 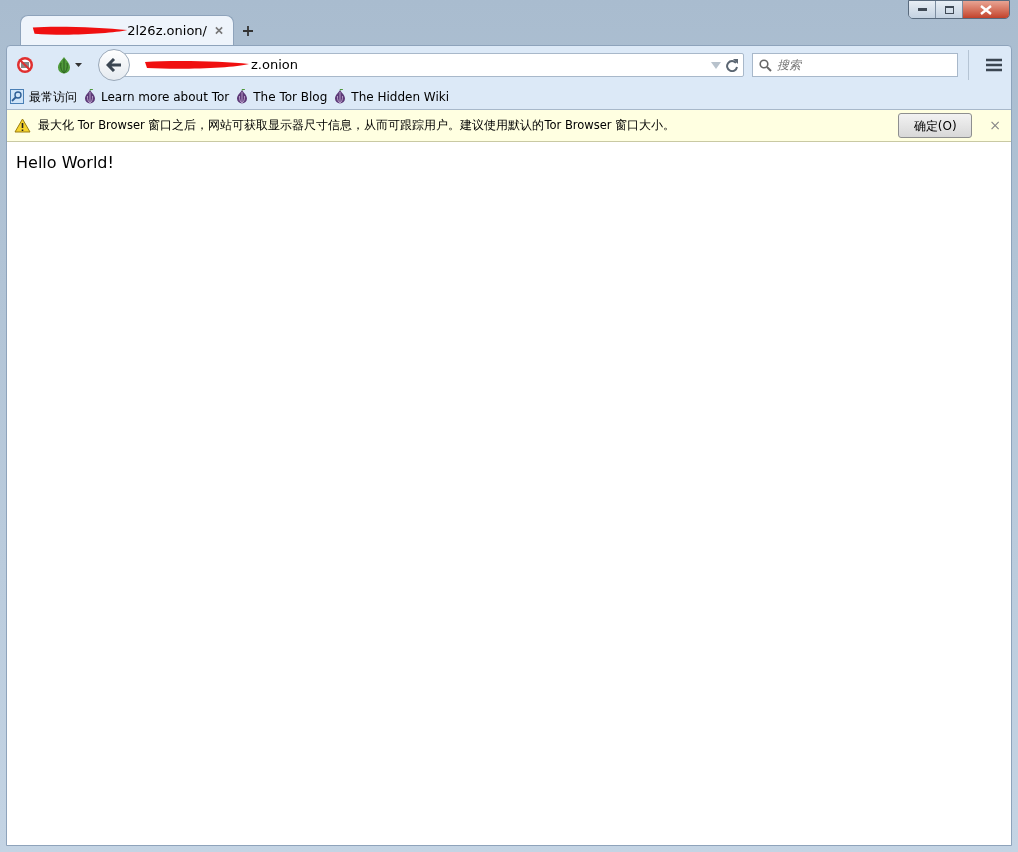 What do you see at coordinates (274, 65) in the screenshot?
I see `url-text: z.onion` at bounding box center [274, 65].